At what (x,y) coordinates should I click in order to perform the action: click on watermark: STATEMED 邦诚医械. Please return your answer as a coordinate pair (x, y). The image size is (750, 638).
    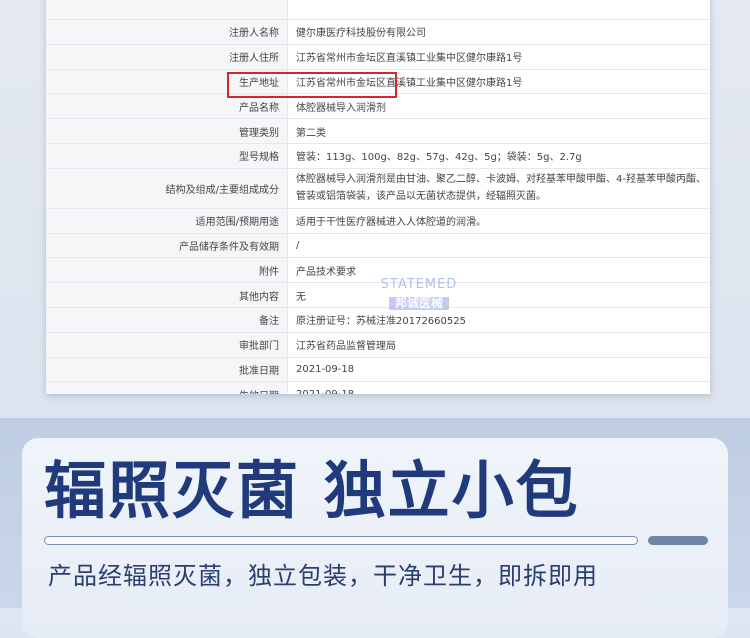
    Looking at the image, I should click on (419, 298).